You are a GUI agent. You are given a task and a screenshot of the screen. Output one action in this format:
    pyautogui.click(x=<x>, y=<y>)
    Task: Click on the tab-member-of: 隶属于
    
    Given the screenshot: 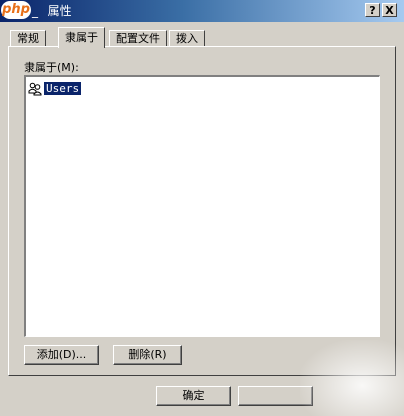 What is the action you would take?
    pyautogui.click(x=81, y=37)
    